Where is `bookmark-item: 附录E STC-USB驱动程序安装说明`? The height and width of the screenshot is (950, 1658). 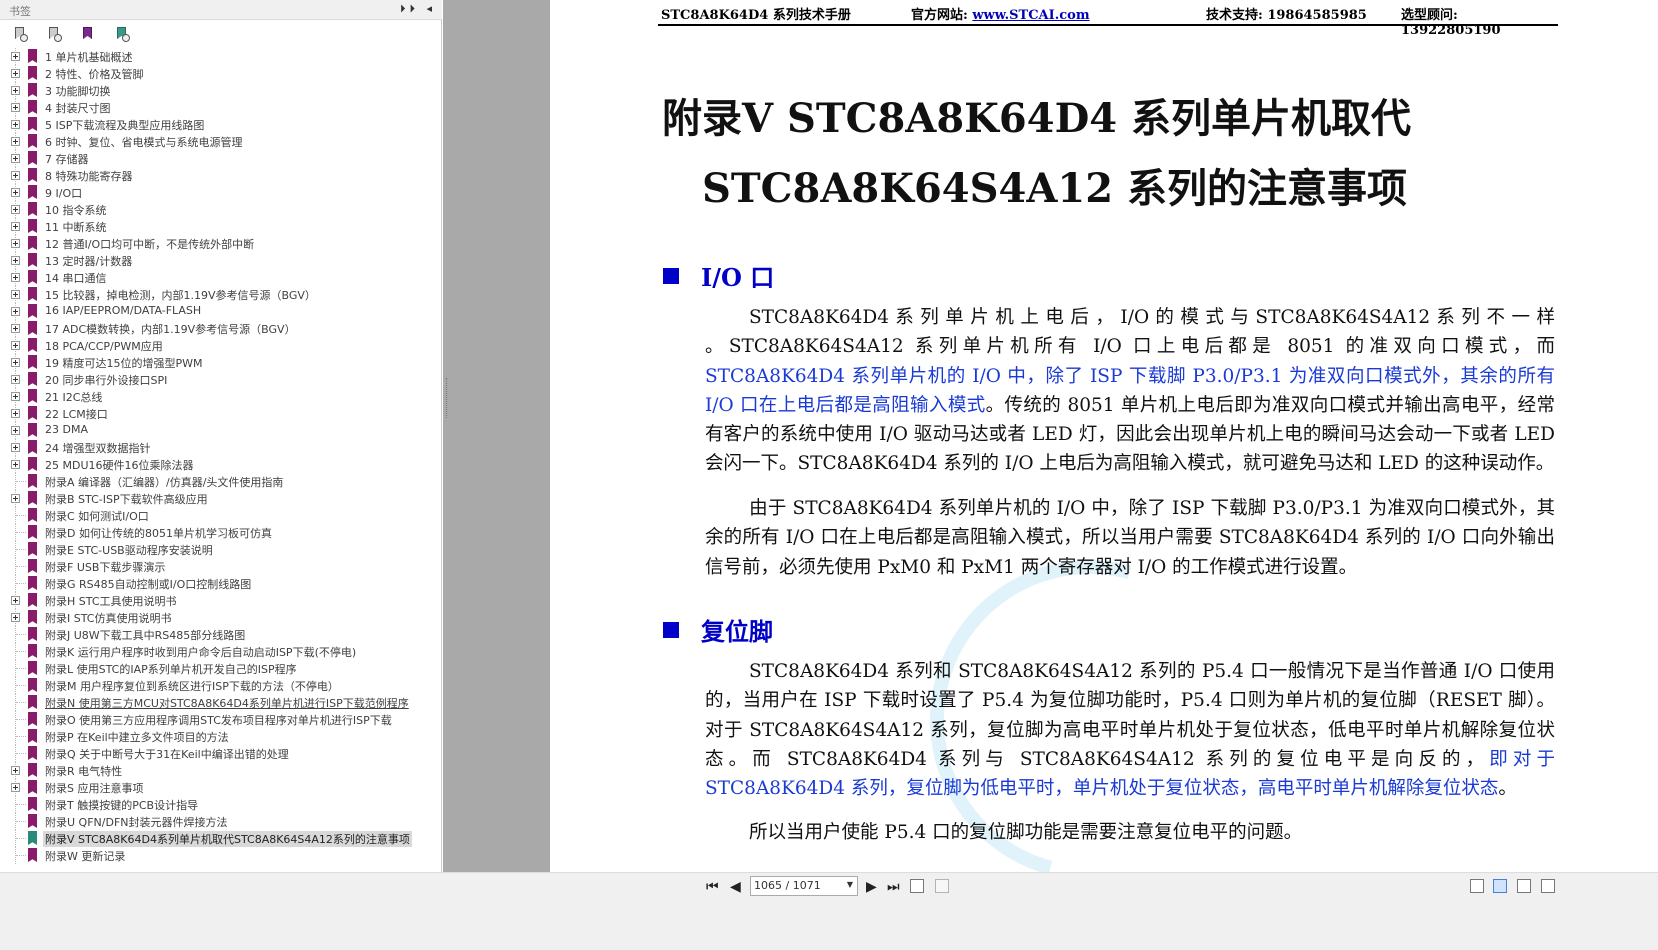
bookmark-item: 附录E STC-USB驱动程序安装说明 is located at coordinates (221, 549).